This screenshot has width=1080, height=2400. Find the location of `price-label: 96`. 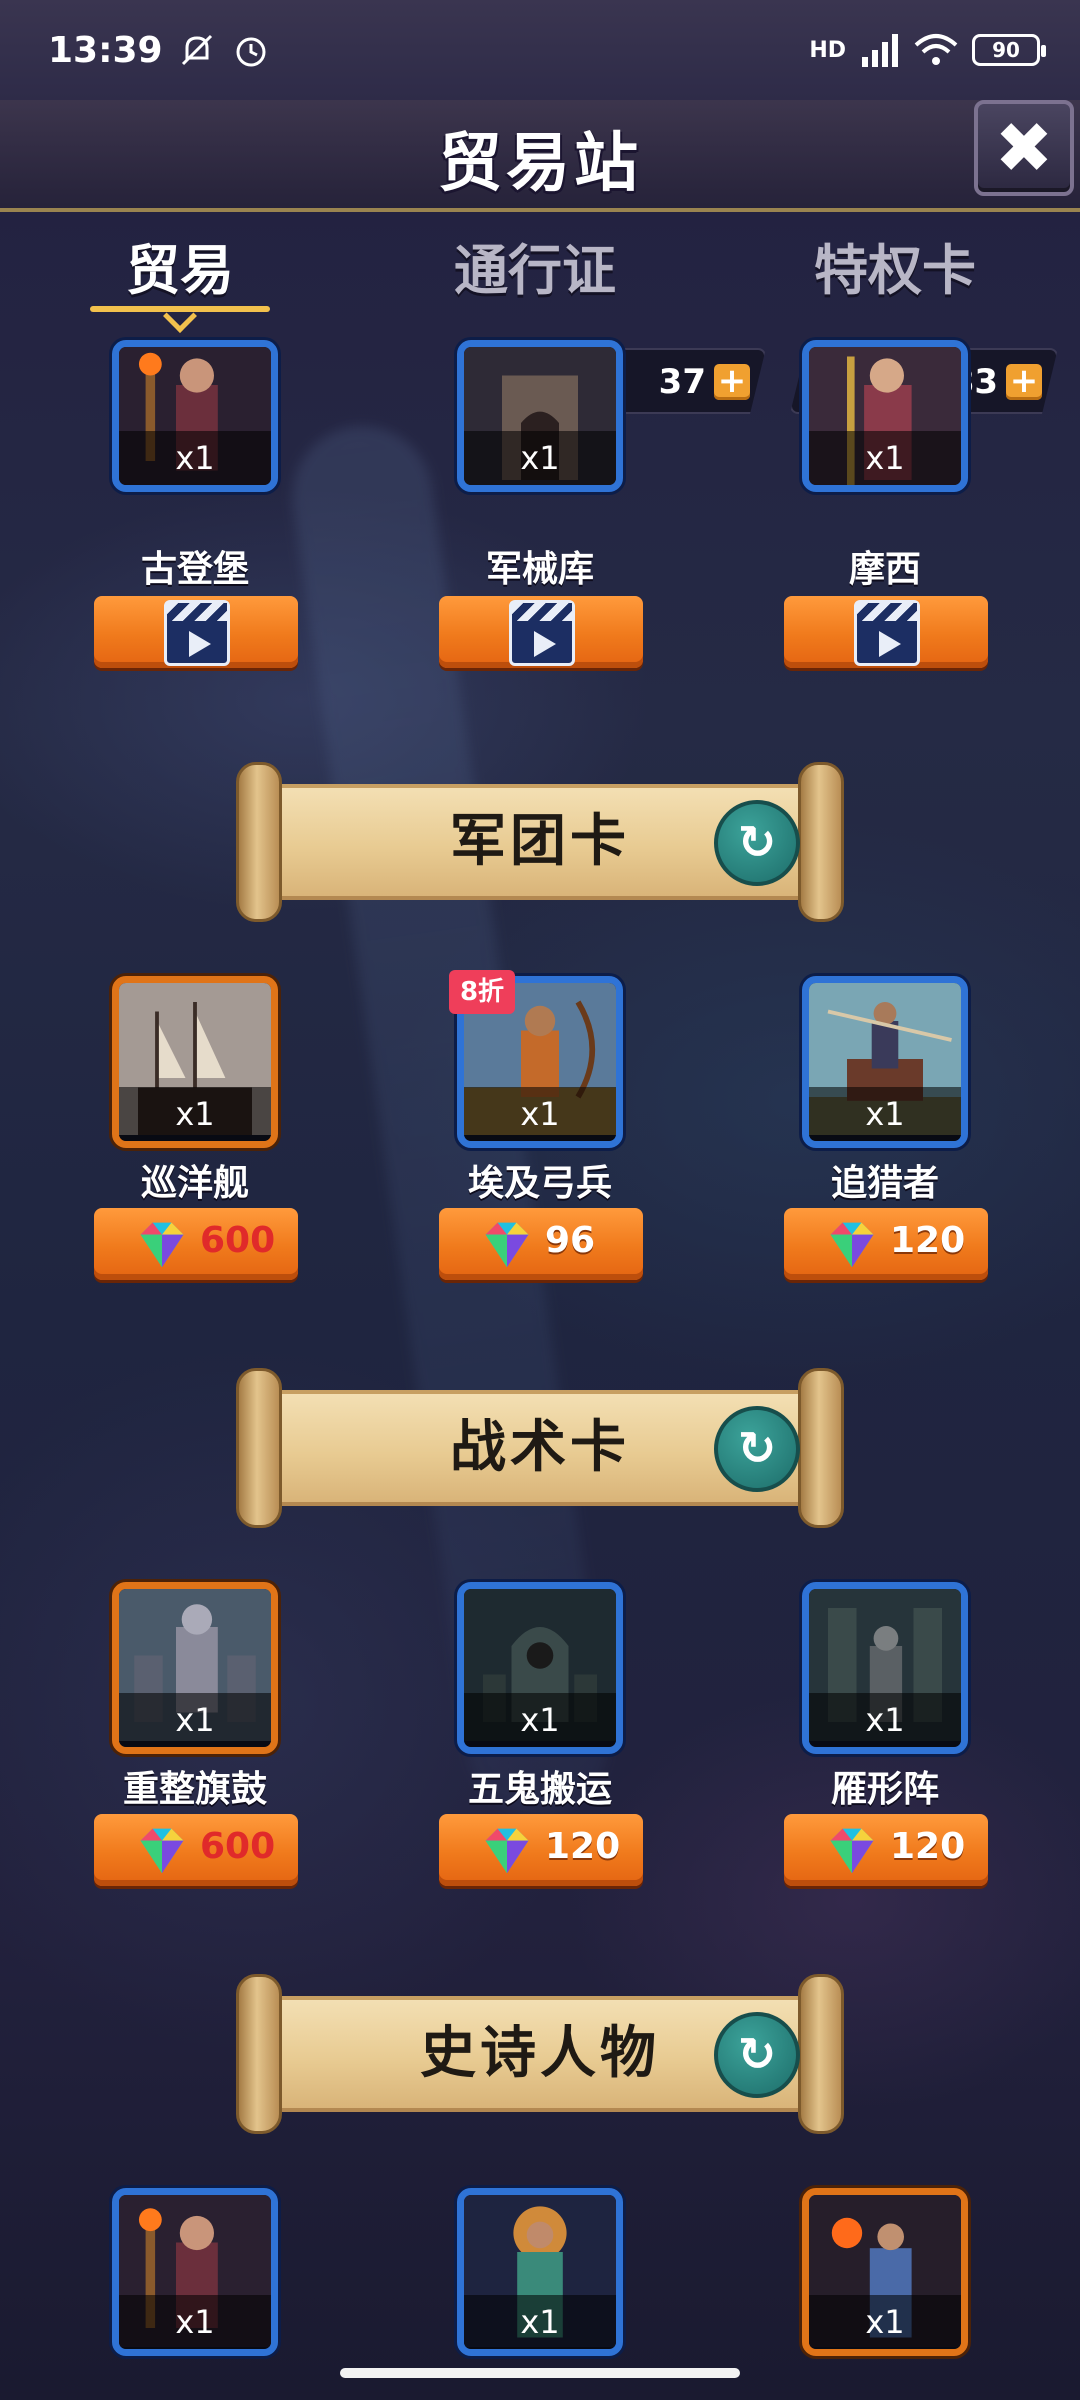

price-label: 96 is located at coordinates (570, 1240).